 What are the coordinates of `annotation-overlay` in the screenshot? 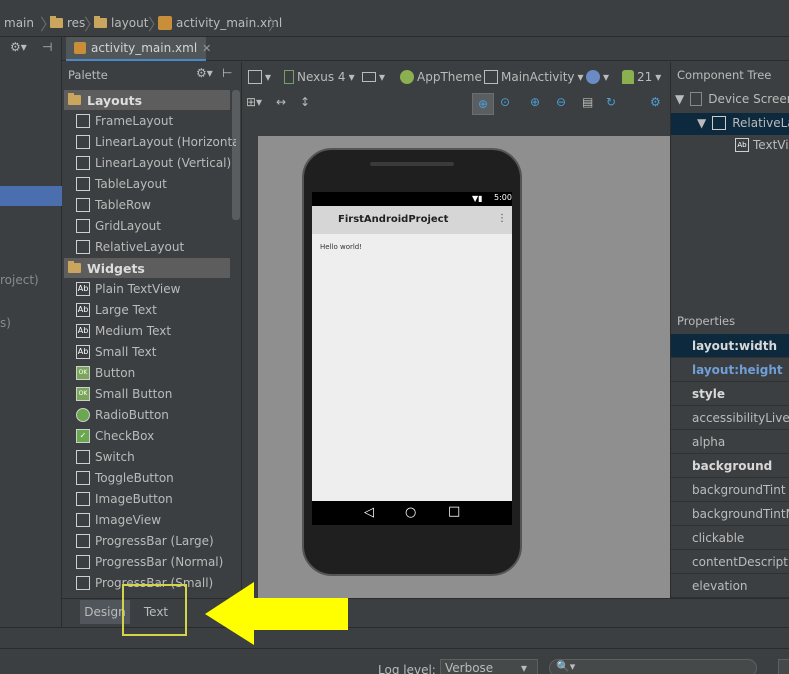 It's located at (235, 613).